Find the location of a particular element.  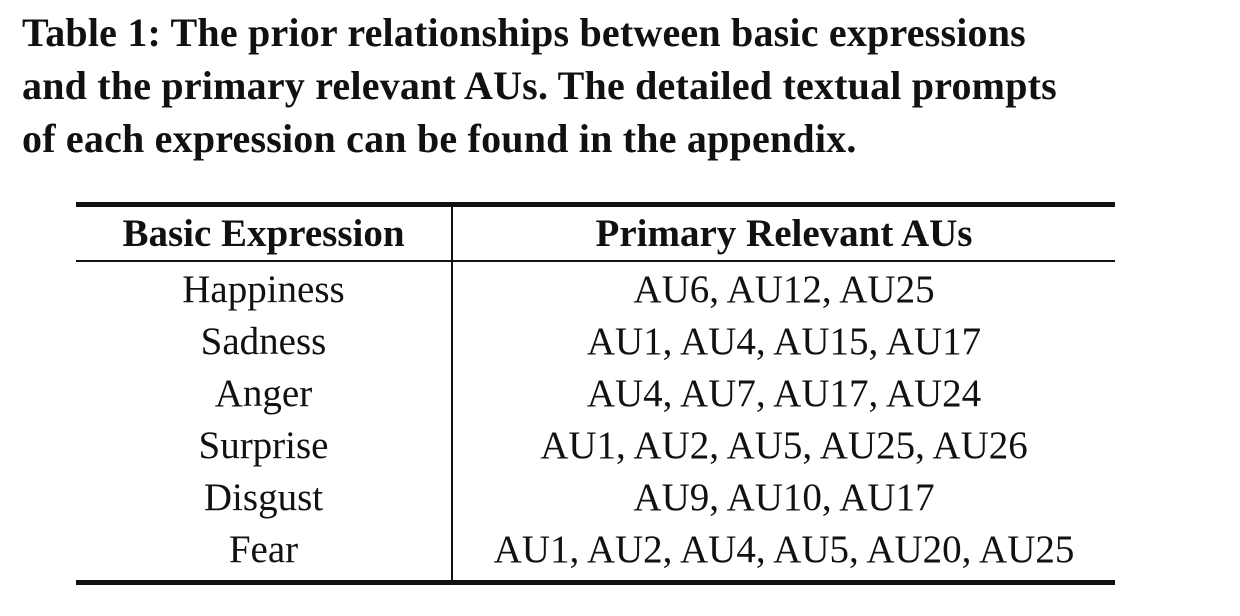

table-row: Disgust AU9, AU10, AU17 is located at coordinates (595, 498).